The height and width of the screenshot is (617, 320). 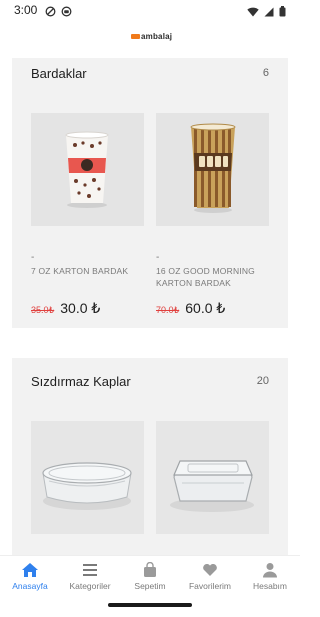 I want to click on nav-item-home: Anasayfa, so click(x=30, y=576).